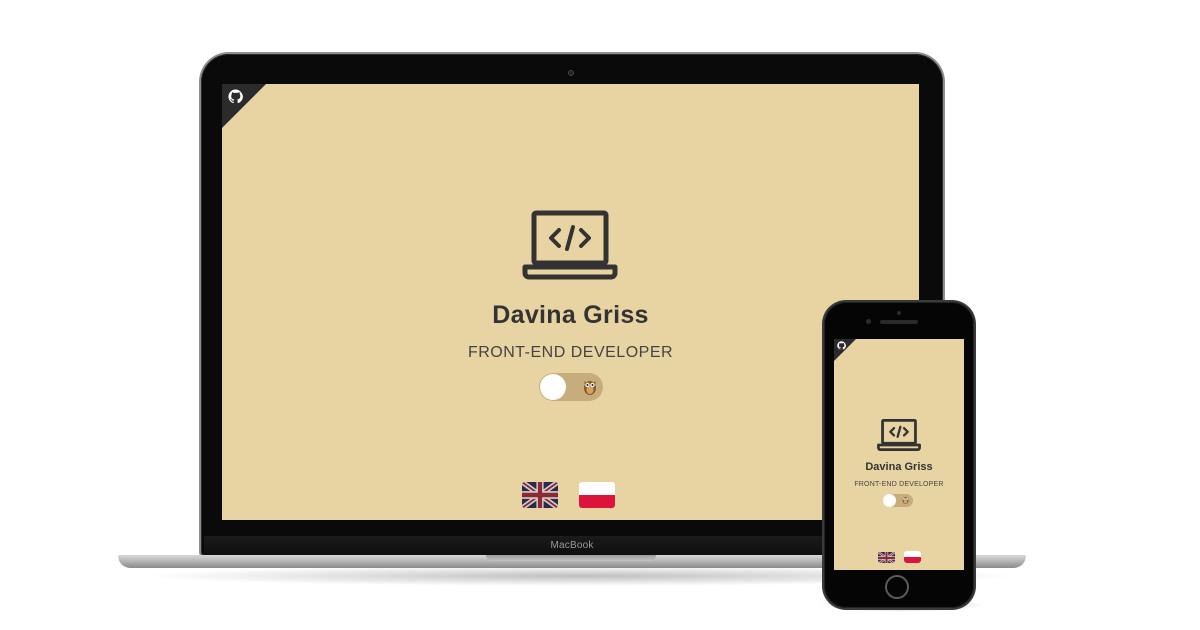 Image resolution: width=1200 pixels, height=630 pixels. I want to click on phone-home-button, so click(897, 587).